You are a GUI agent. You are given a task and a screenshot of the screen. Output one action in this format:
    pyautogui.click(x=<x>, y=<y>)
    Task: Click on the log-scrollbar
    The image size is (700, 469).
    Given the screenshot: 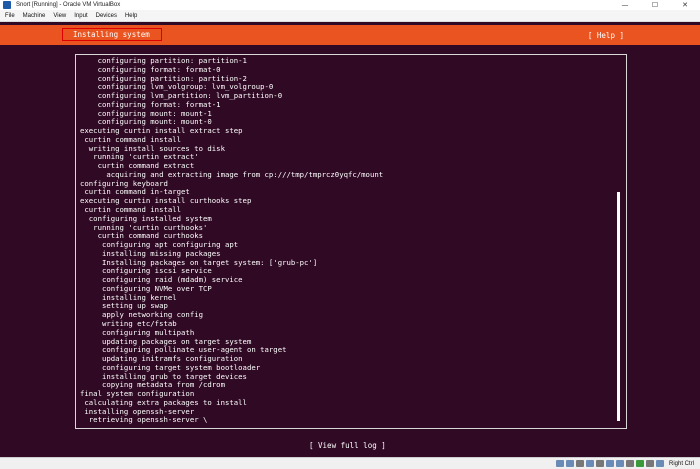 What is the action you would take?
    pyautogui.click(x=618, y=241)
    